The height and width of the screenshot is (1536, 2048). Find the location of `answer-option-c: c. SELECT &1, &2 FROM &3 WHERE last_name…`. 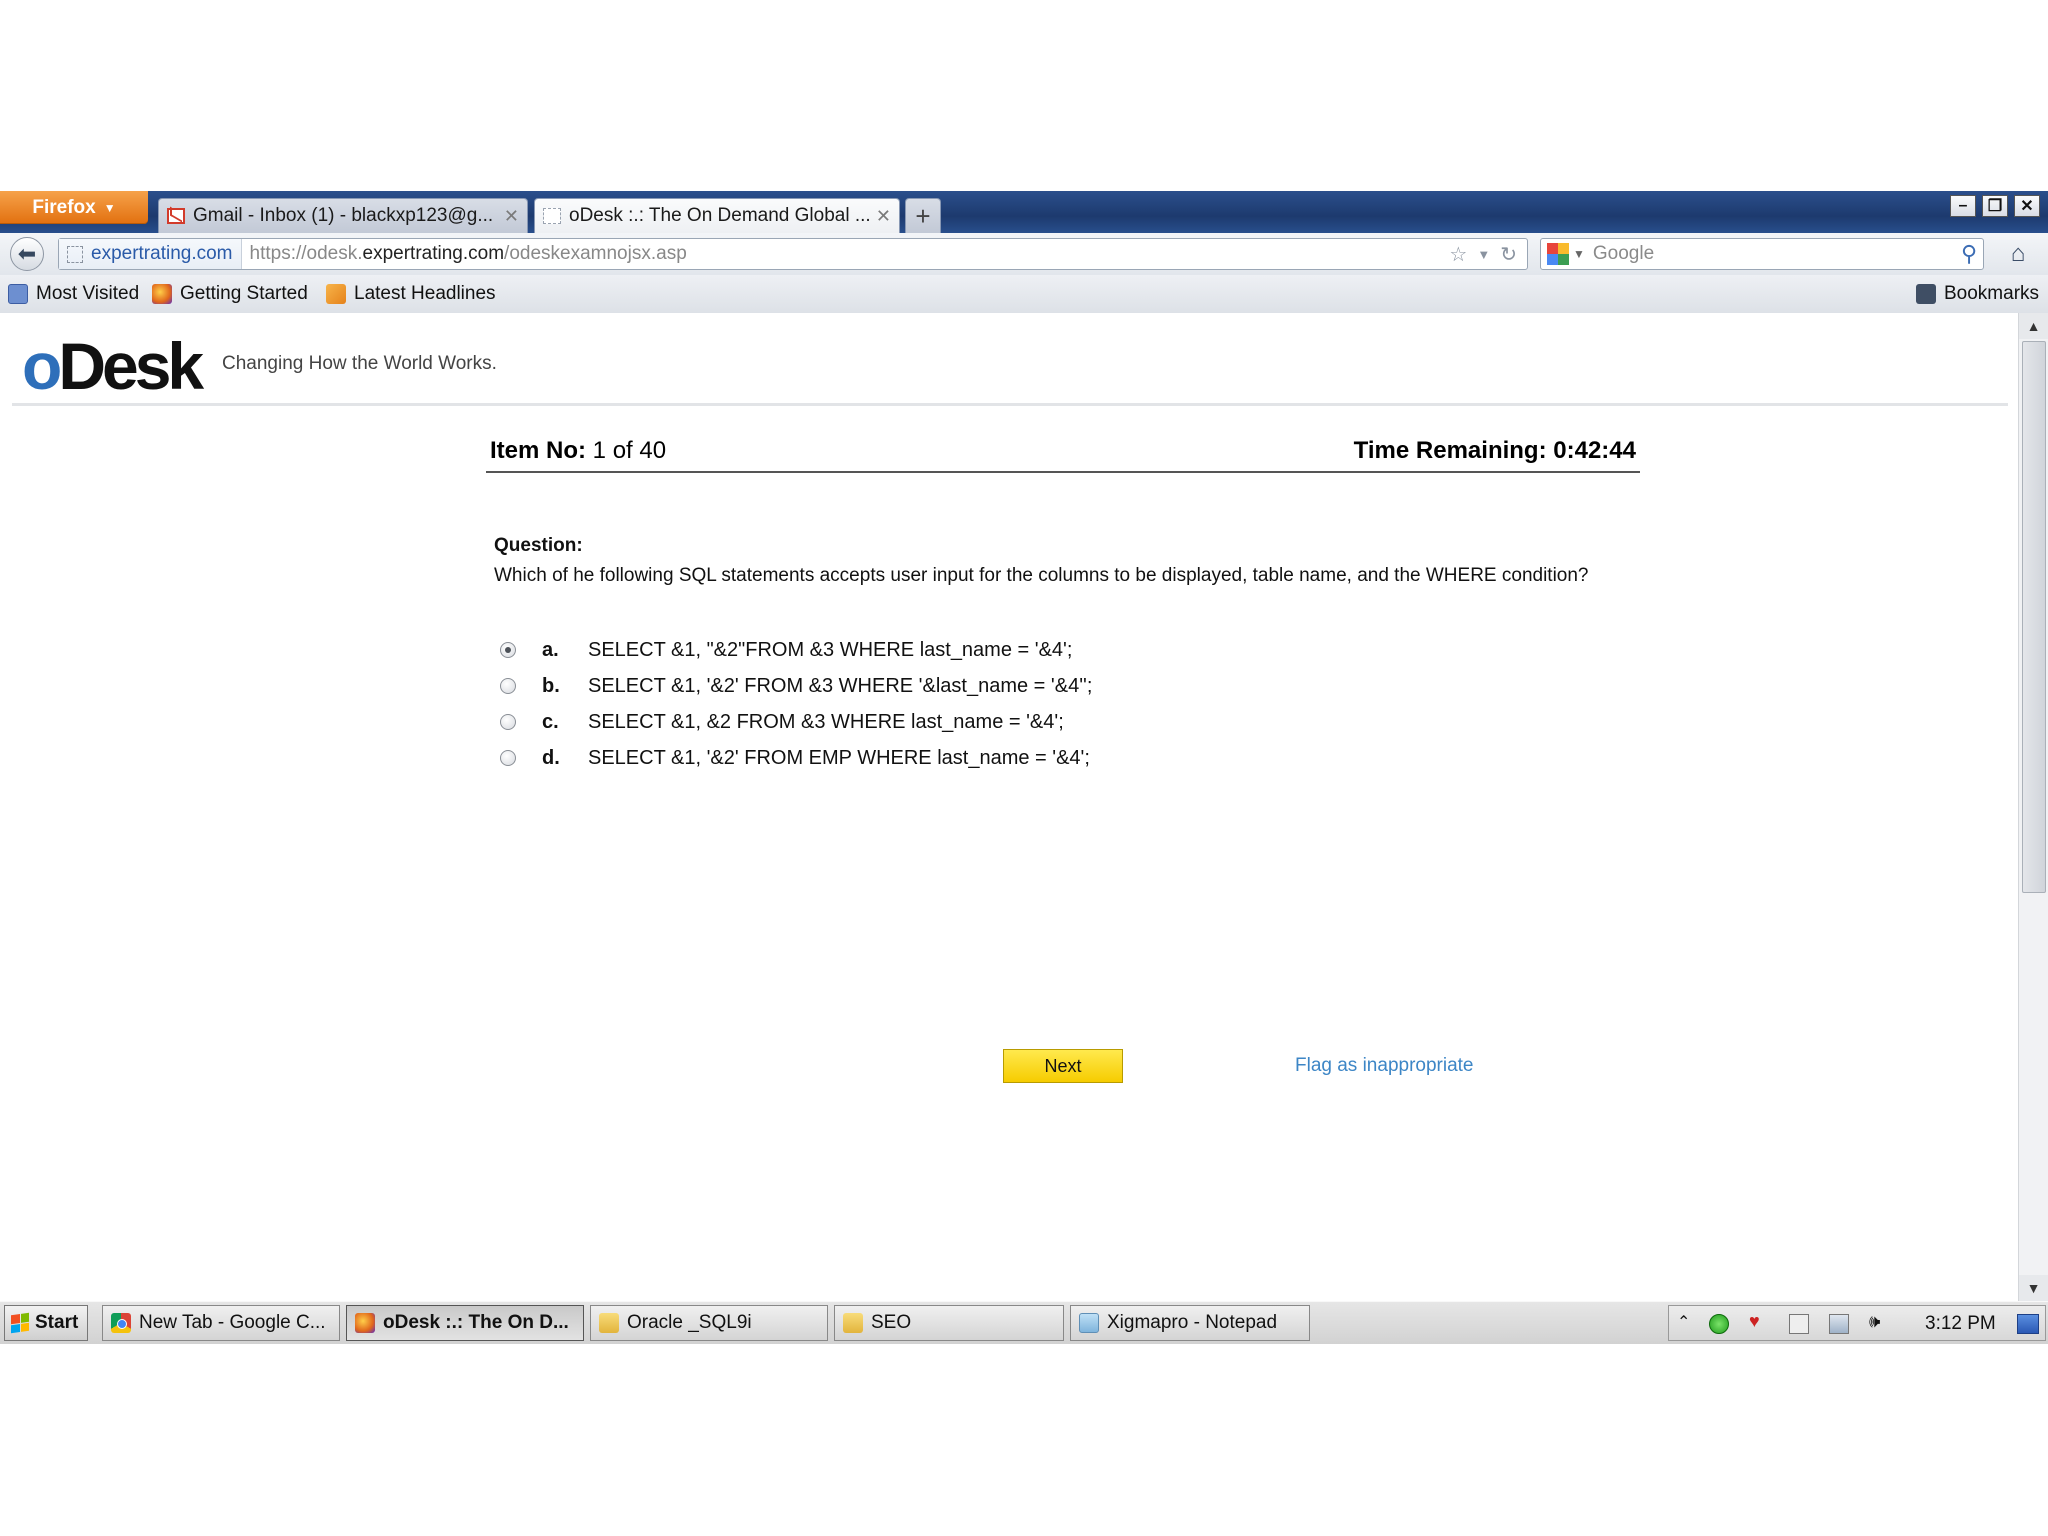

answer-option-c: c. SELECT &1, &2 FROM &3 WHERE last_name… is located at coordinates (782, 722).